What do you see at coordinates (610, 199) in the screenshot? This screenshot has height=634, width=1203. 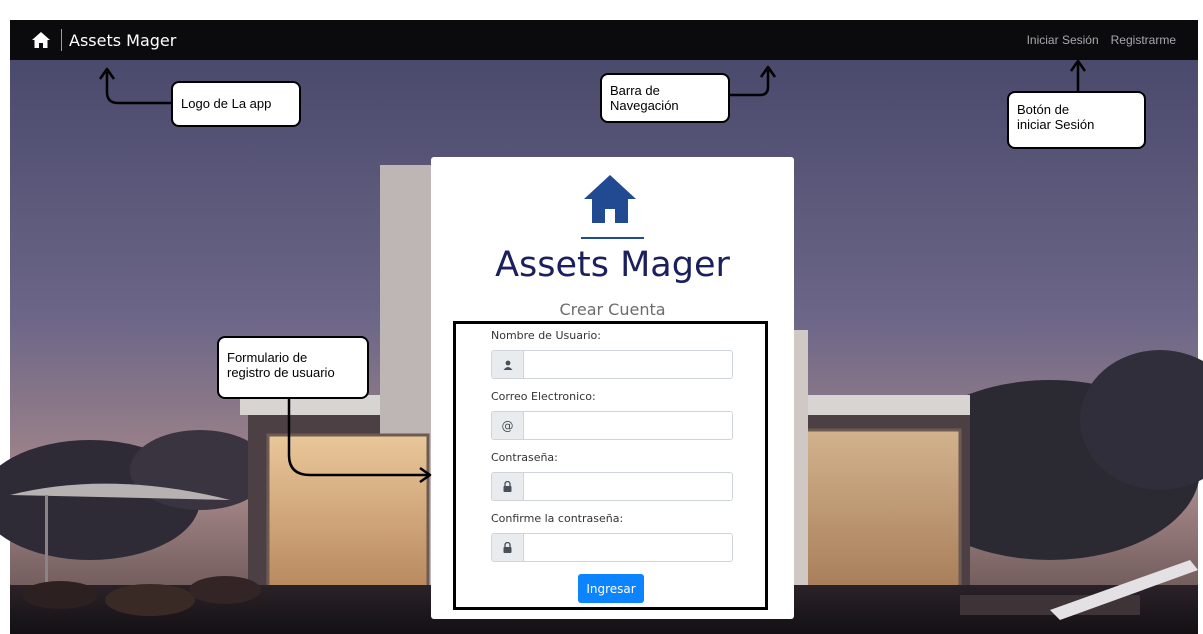 I see `house-logo-icon` at bounding box center [610, 199].